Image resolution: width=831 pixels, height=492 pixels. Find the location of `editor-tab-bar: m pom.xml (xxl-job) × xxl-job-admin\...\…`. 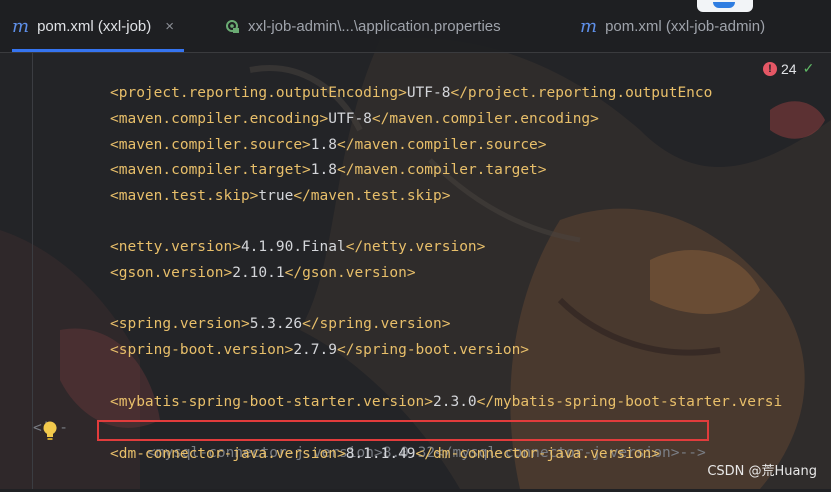

editor-tab-bar: m pom.xml (xxl-job) × xxl-job-admin\...\… is located at coordinates (415, 26).